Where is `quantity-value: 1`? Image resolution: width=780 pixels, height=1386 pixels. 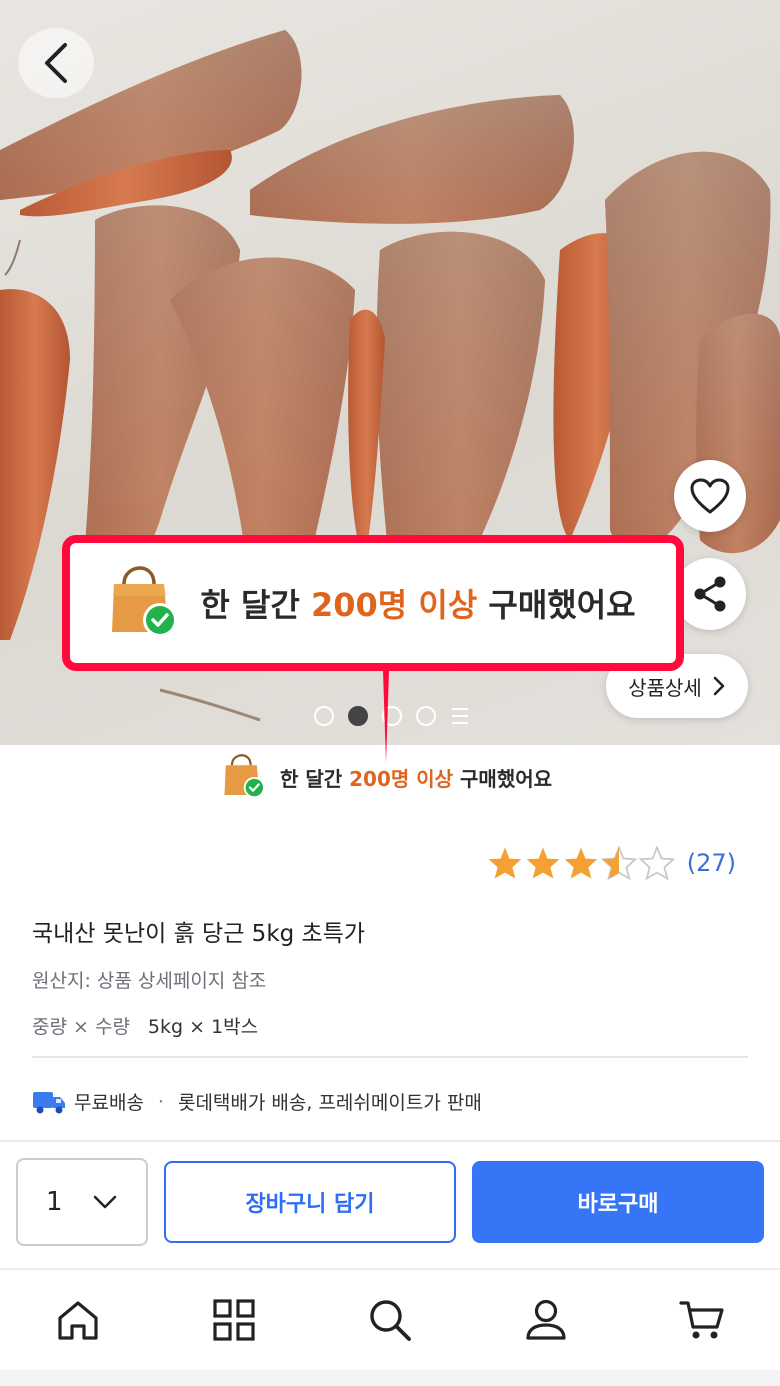
quantity-value: 1 is located at coordinates (54, 1202).